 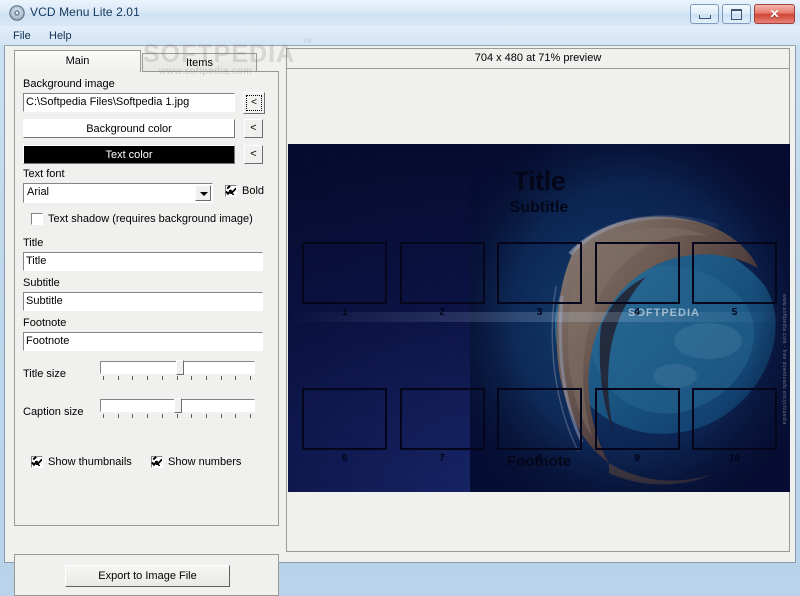 I want to click on close-icon: ✕, so click(x=774, y=14).